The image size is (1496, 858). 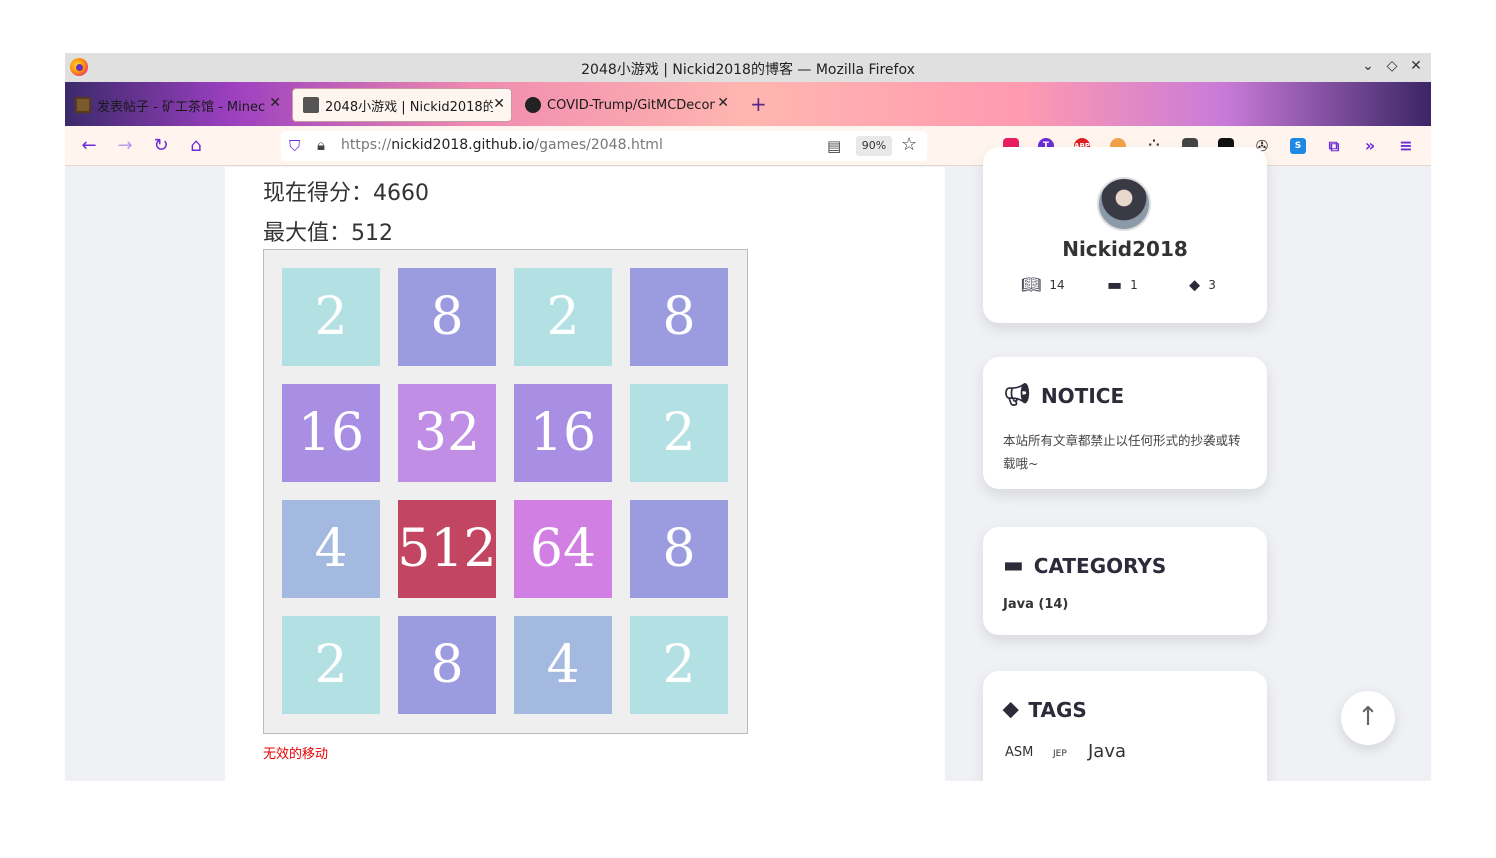 What do you see at coordinates (1334, 146) in the screenshot?
I see `extensions-puzzle-icon: ⧉` at bounding box center [1334, 146].